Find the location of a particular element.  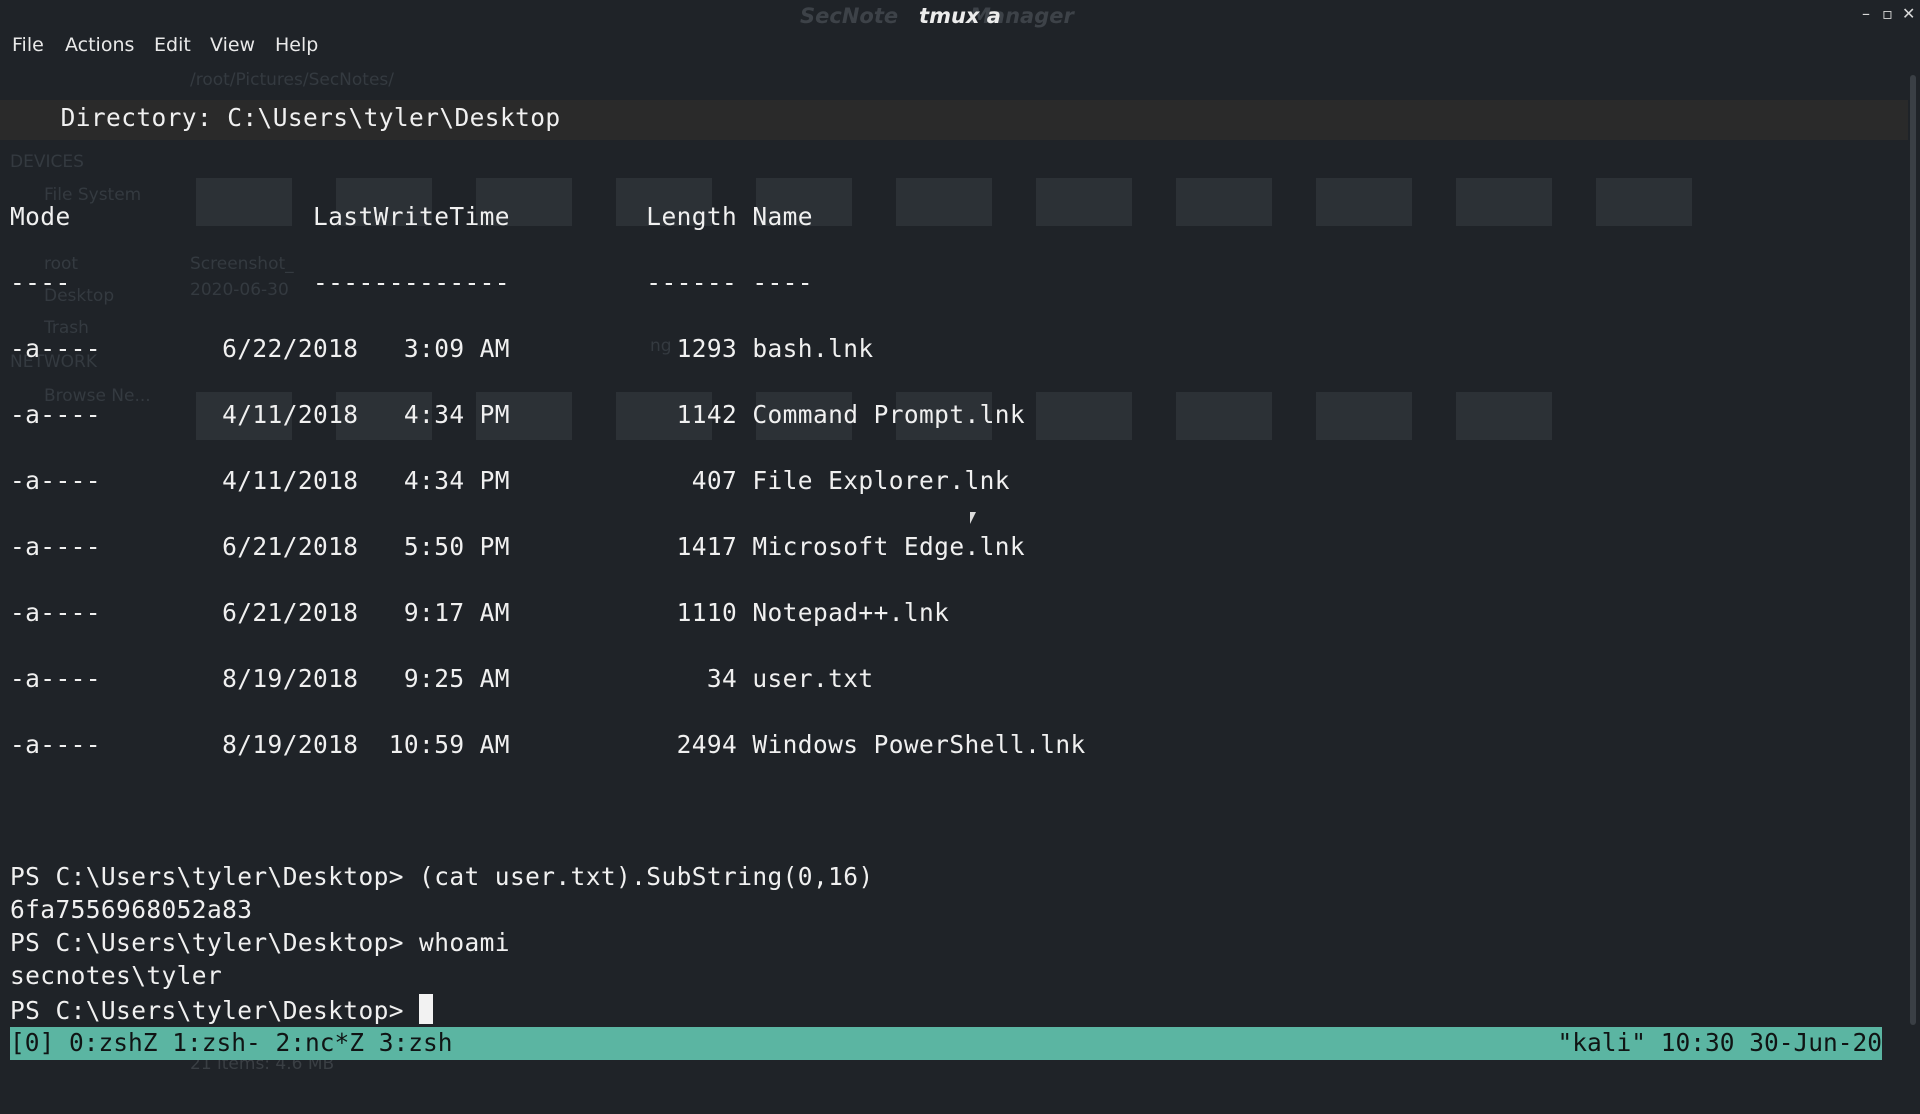

menu-actions: Actions is located at coordinates (99, 45).